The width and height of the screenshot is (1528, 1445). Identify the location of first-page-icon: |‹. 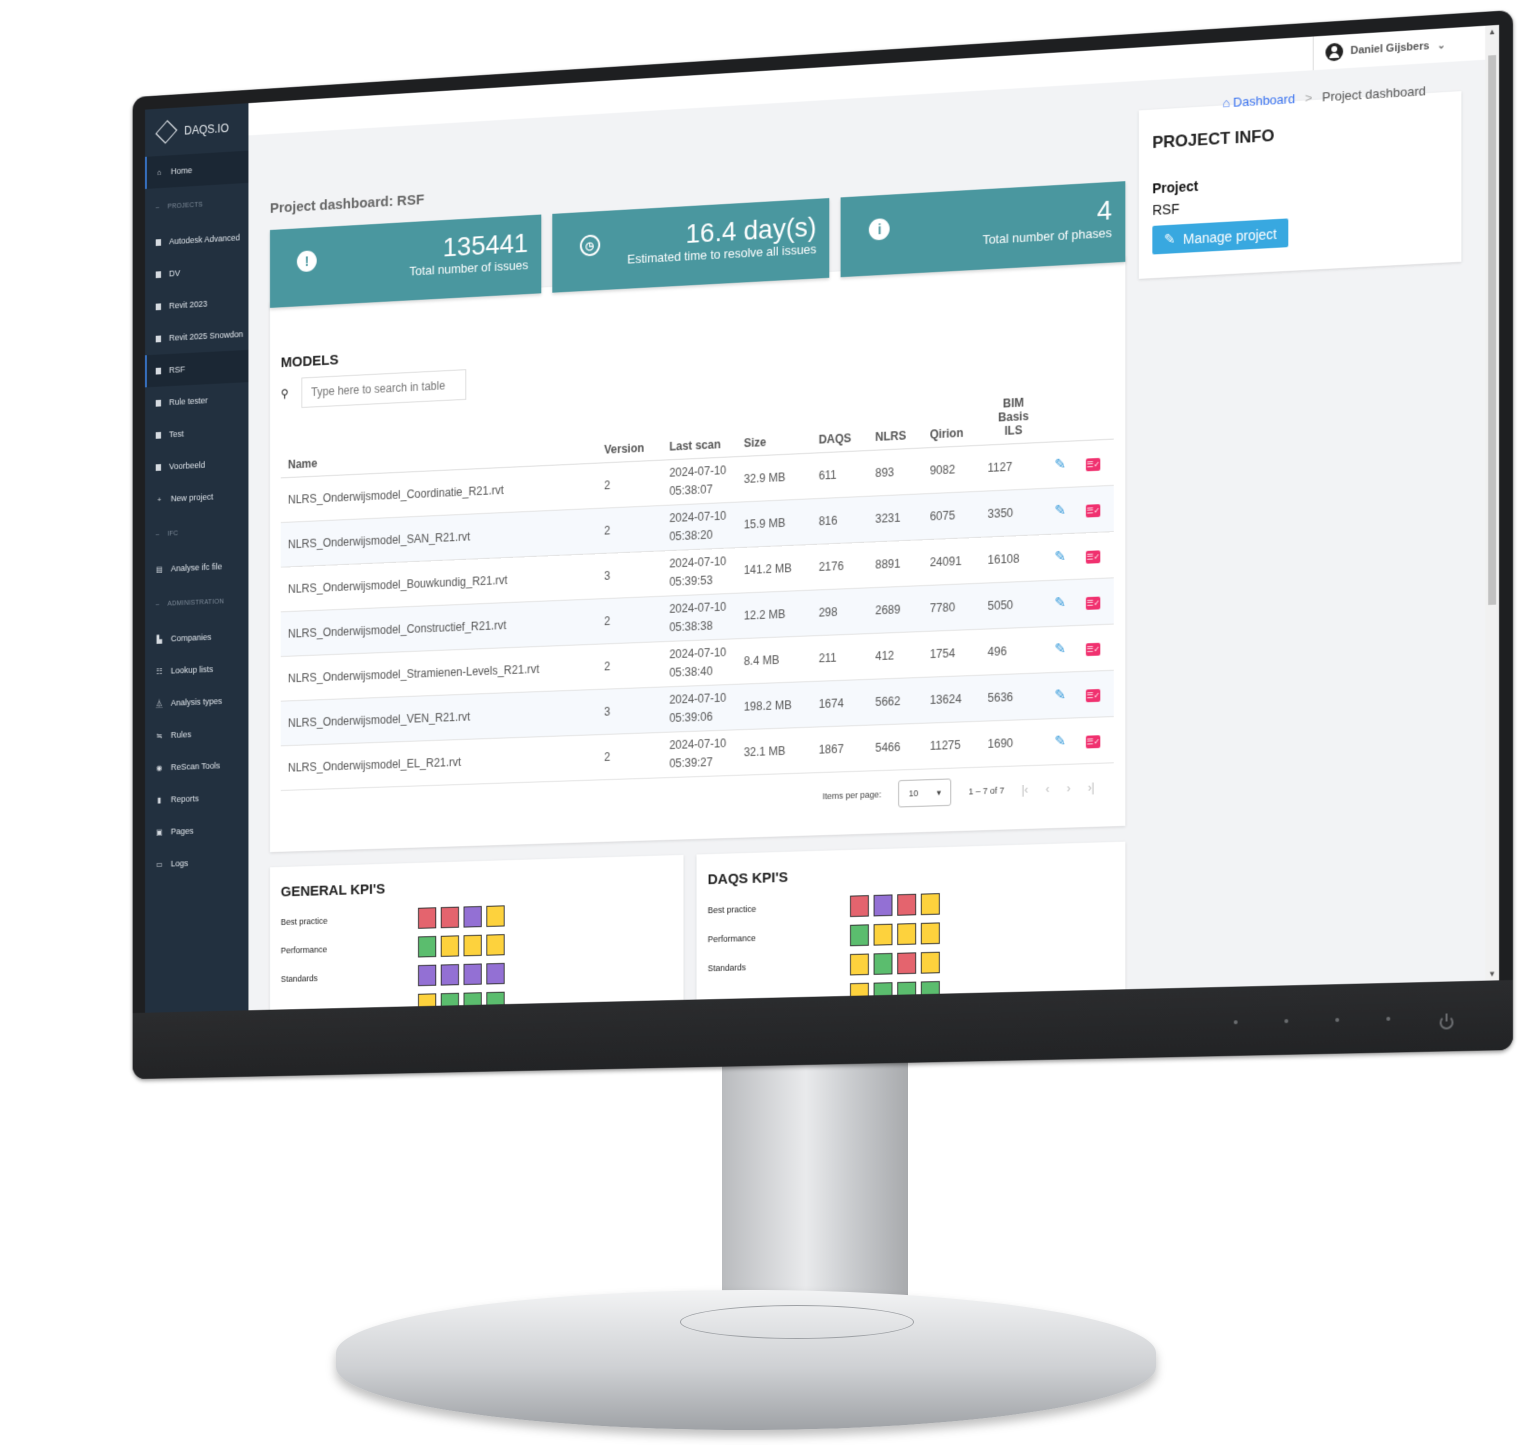
(1024, 790).